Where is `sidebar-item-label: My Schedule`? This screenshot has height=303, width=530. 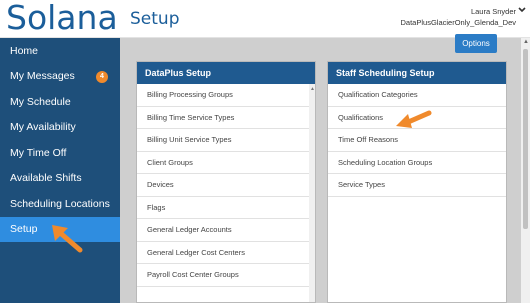
sidebar-item-label: My Schedule is located at coordinates (40, 101).